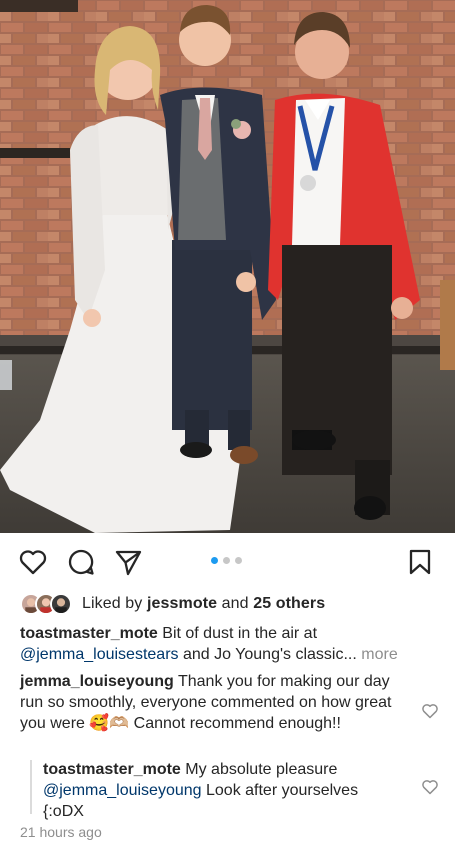  What do you see at coordinates (114, 603) in the screenshot?
I see `likes-prefix: Liked by` at bounding box center [114, 603].